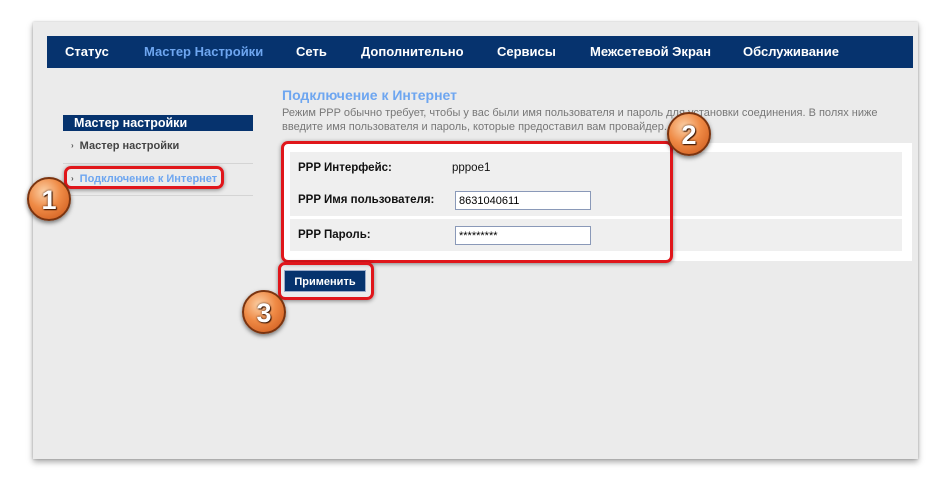  Describe the element at coordinates (144, 177) in the screenshot. I see `highlight-sidebar-item` at that location.